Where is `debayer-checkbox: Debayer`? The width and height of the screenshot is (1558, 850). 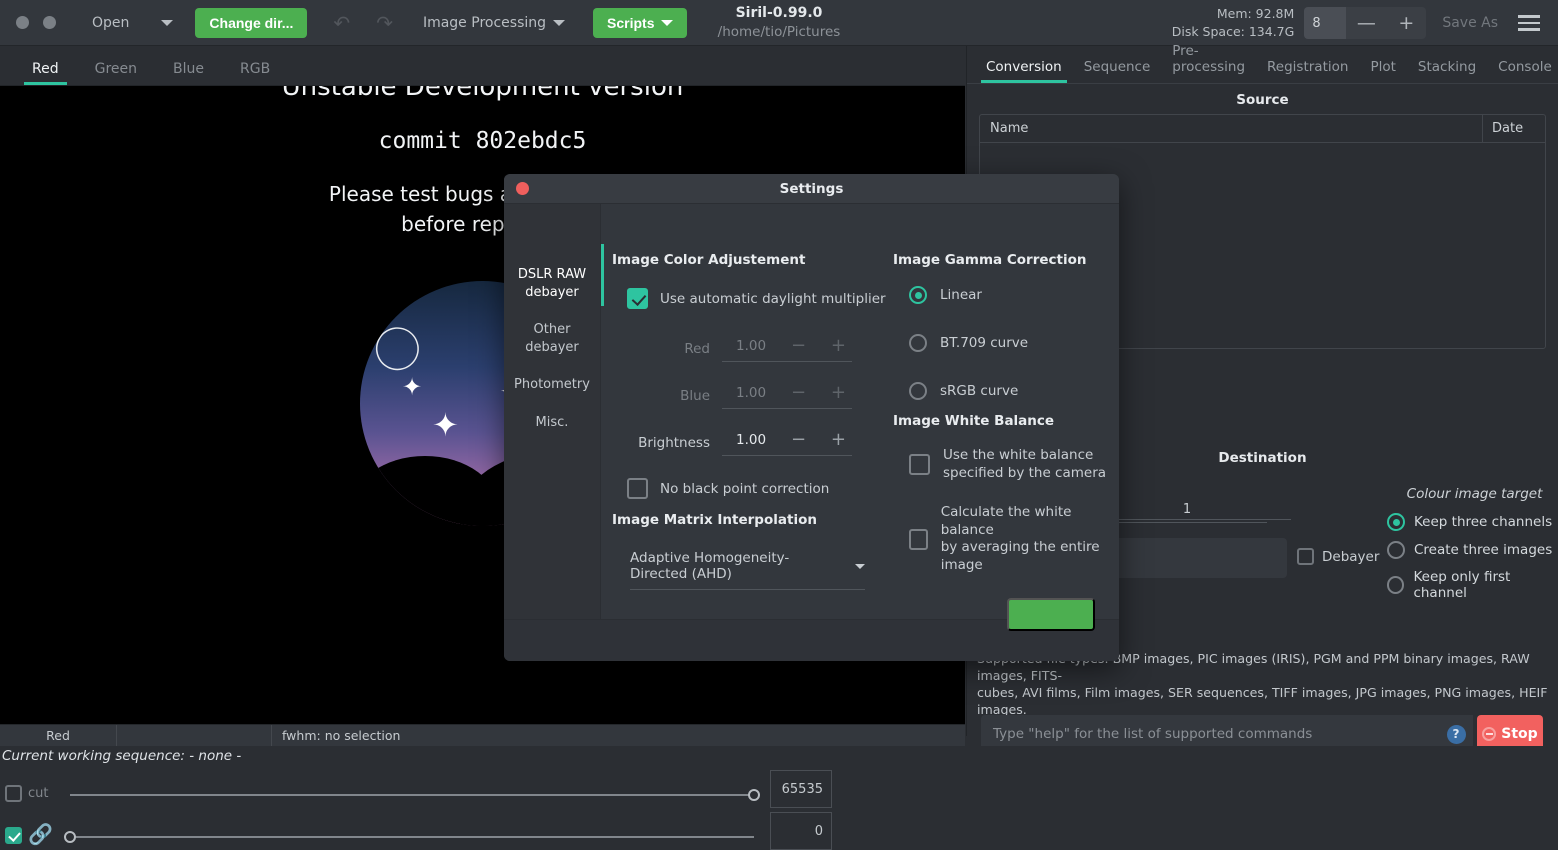 debayer-checkbox: Debayer is located at coordinates (1338, 556).